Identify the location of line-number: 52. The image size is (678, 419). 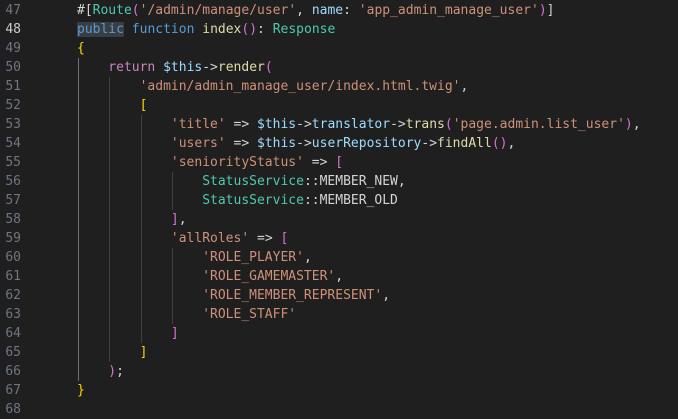
(13, 105).